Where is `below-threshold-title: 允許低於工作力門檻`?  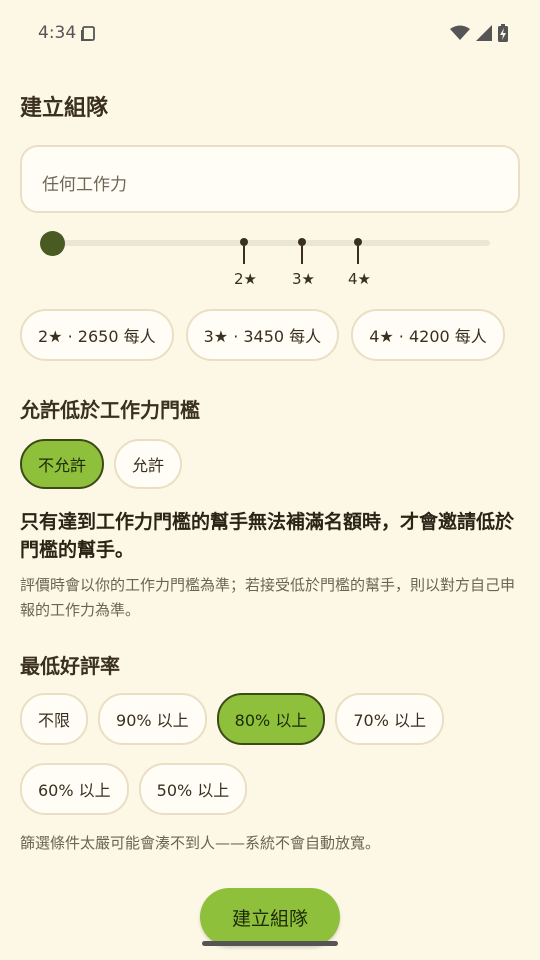
below-threshold-title: 允許低於工作力門檻 is located at coordinates (110, 410).